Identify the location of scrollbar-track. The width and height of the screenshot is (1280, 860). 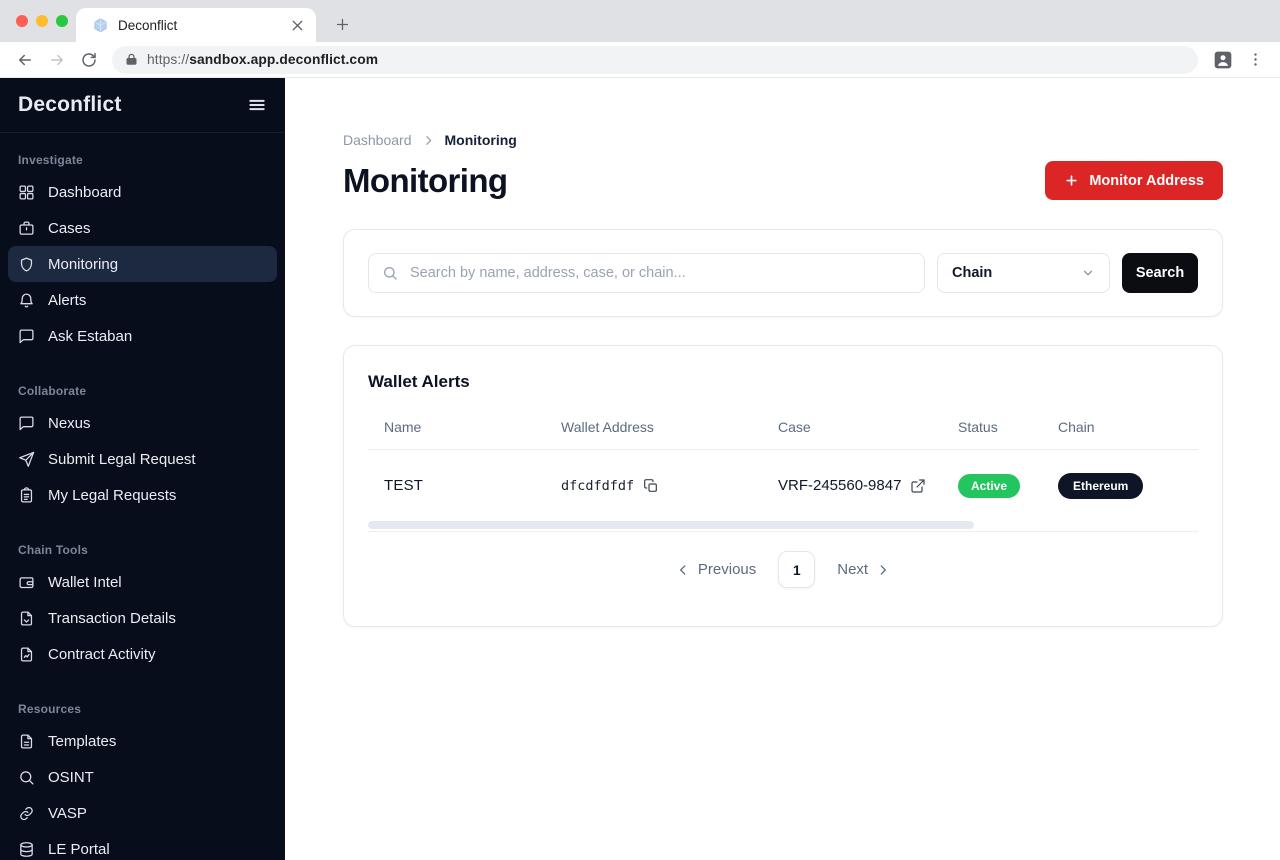
(783, 526).